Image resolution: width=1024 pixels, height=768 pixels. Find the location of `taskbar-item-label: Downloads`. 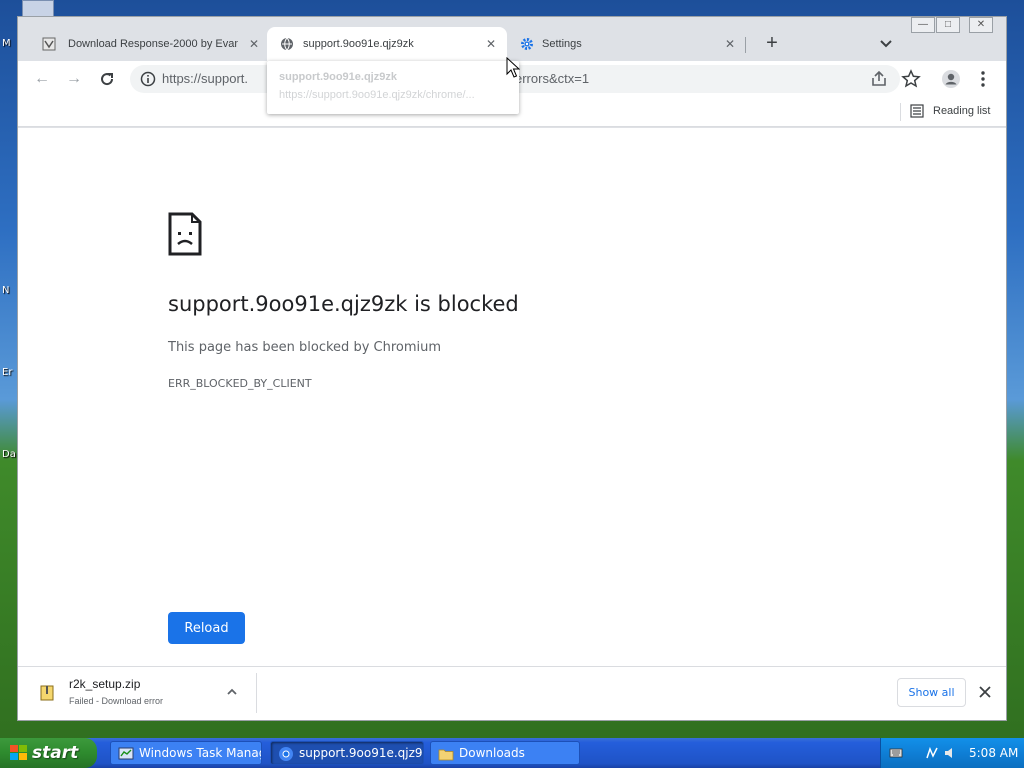

taskbar-item-label: Downloads is located at coordinates (492, 753).